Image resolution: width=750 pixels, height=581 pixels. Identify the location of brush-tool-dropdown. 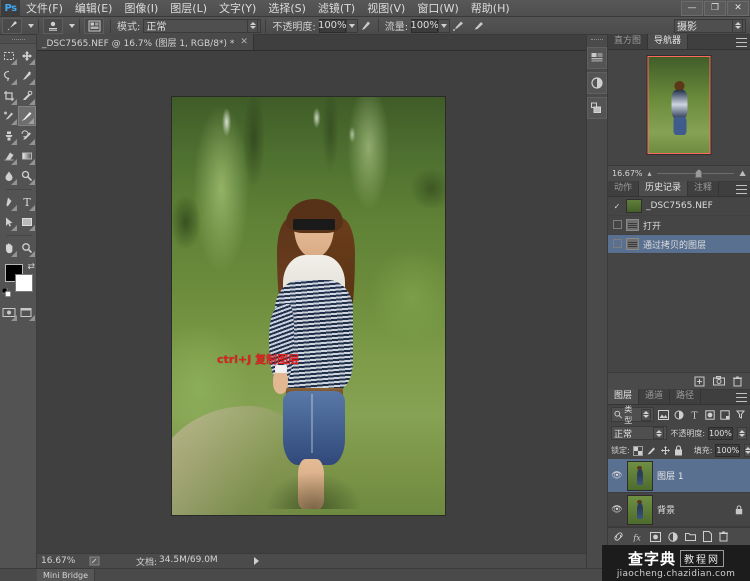
(31, 25).